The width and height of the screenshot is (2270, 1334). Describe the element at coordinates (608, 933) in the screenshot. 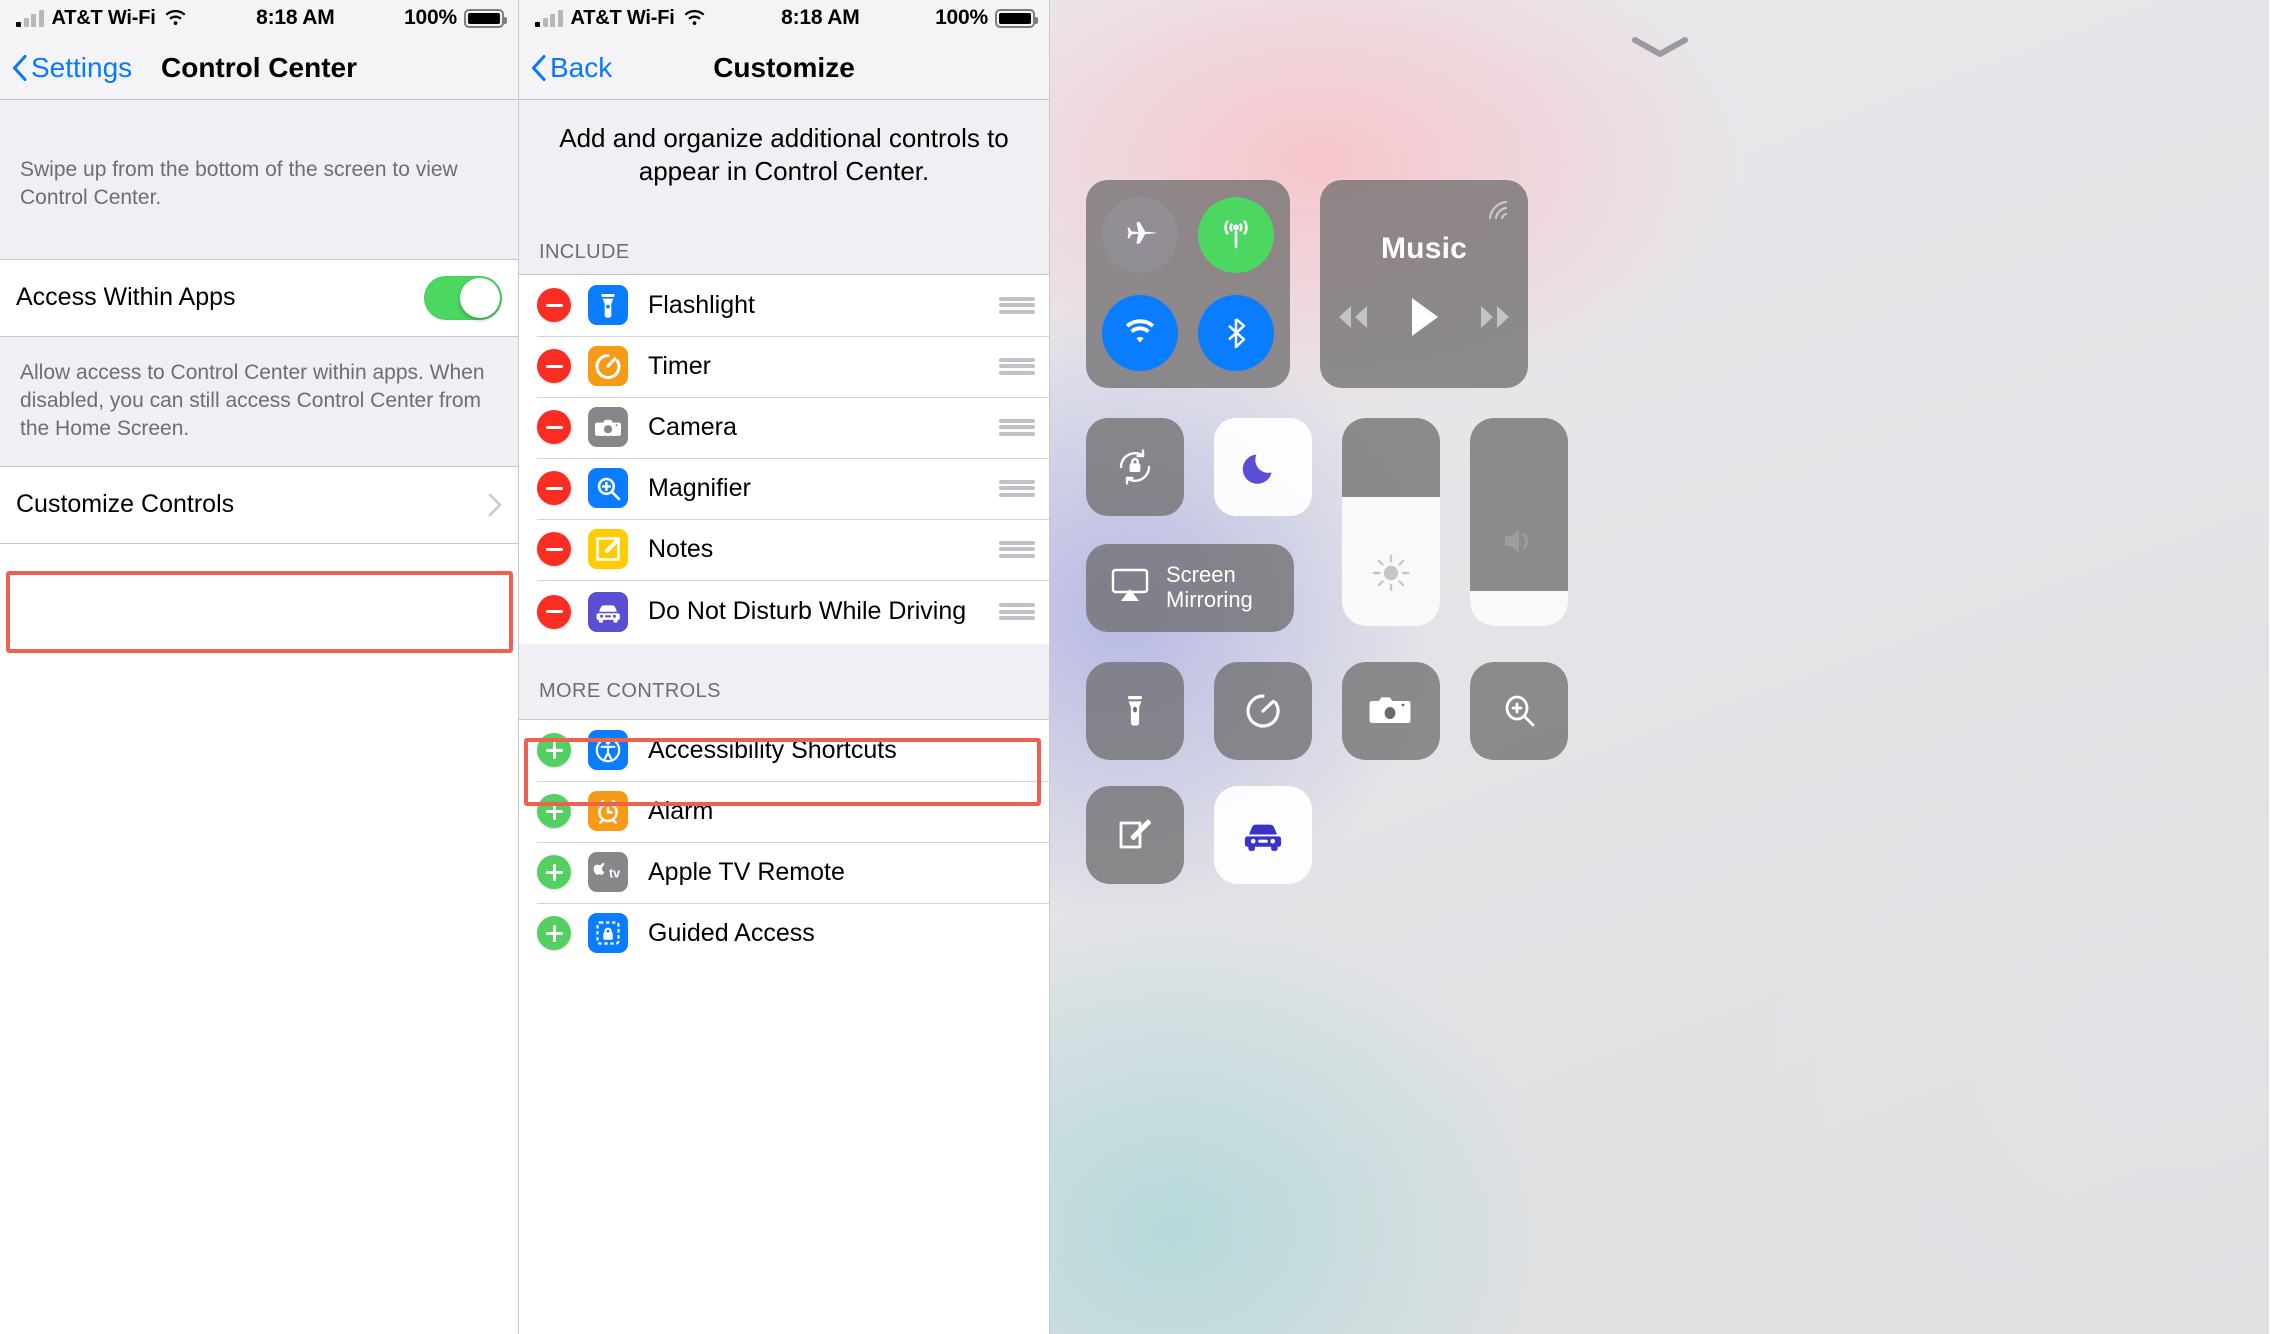

I see `guided-access-lock-icon` at that location.